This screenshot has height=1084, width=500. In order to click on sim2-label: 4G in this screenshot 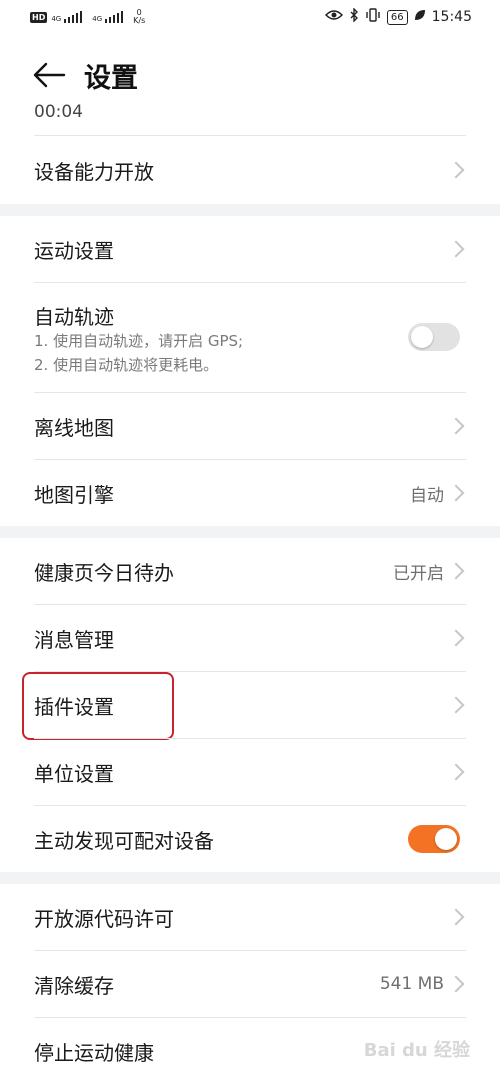, I will do `click(97, 19)`.